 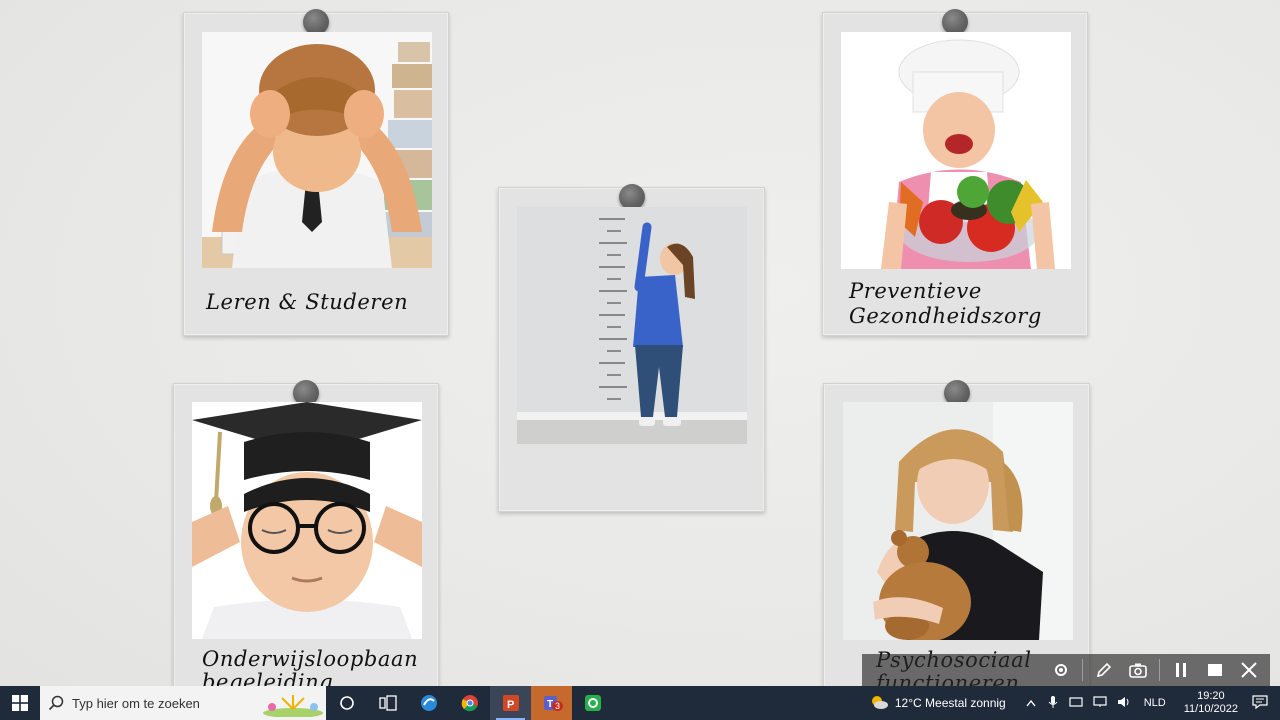 What do you see at coordinates (1100, 703) in the screenshot?
I see `display-icon` at bounding box center [1100, 703].